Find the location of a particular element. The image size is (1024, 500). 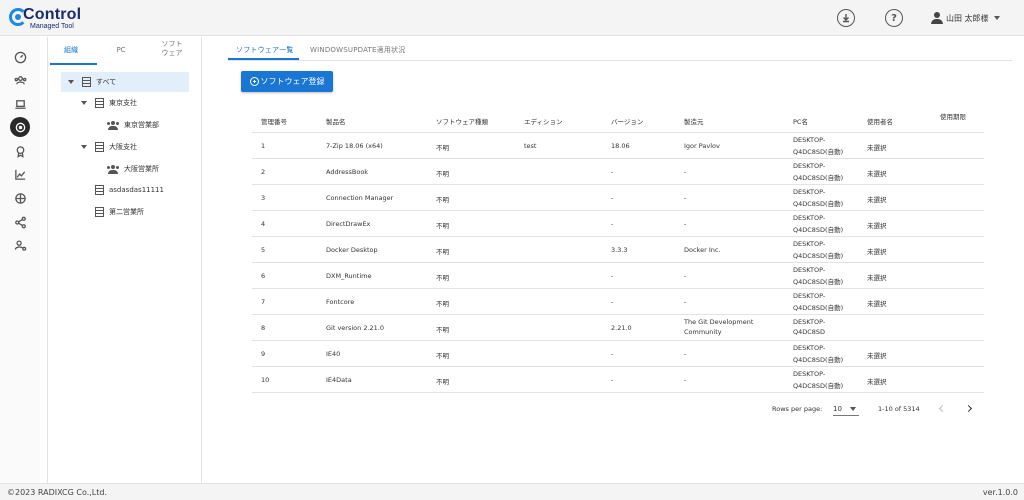

speedometer-icon is located at coordinates (20, 57).